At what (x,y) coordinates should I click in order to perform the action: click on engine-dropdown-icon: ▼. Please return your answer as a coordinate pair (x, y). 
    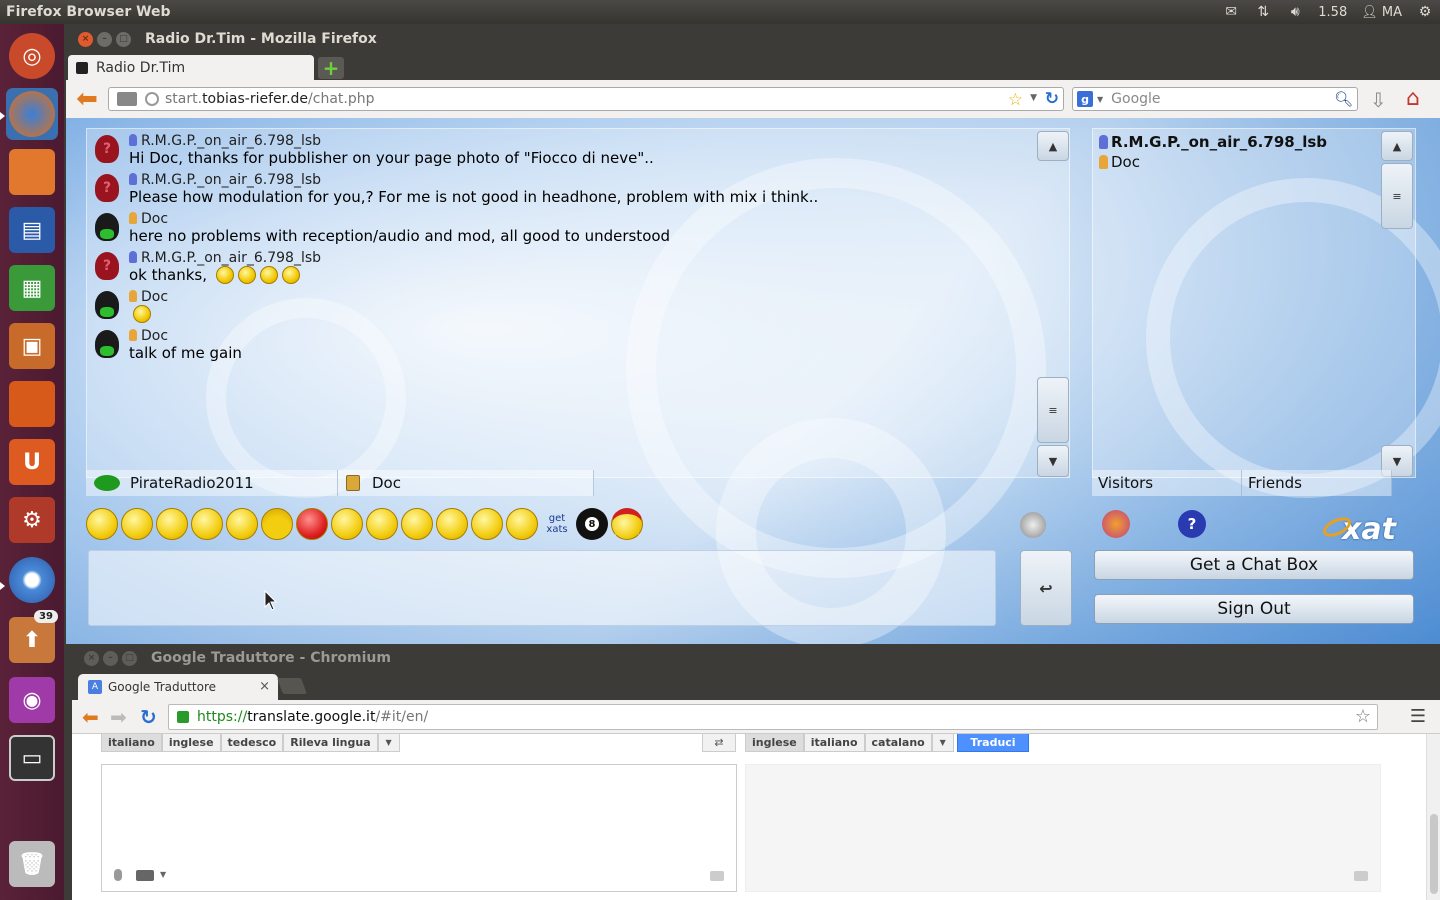
    Looking at the image, I should click on (1100, 99).